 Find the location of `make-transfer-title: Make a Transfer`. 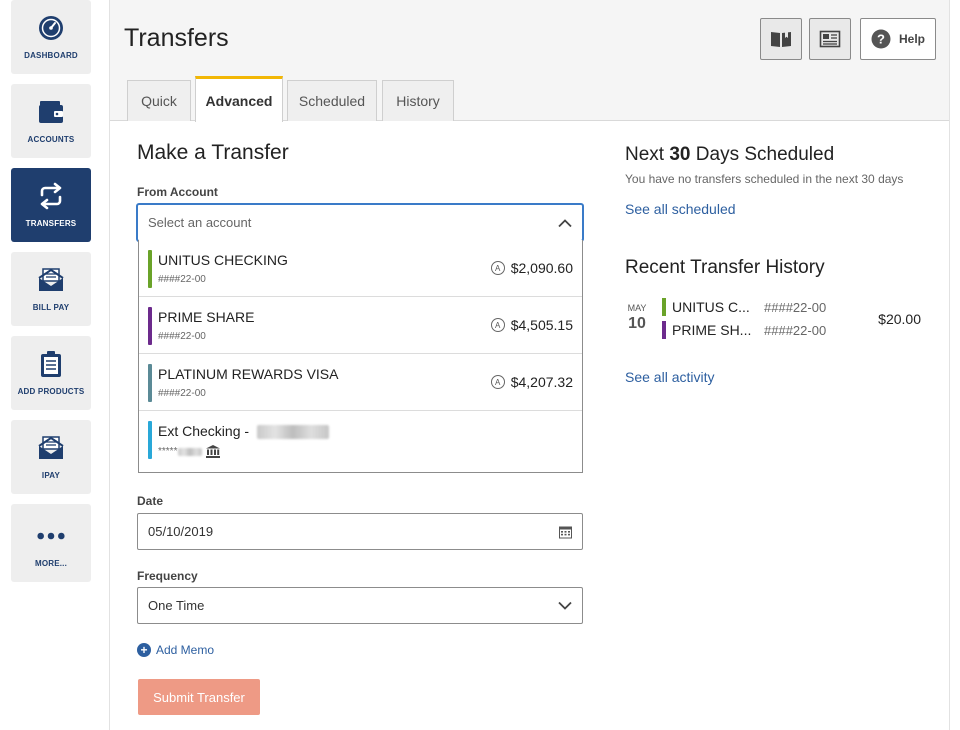

make-transfer-title: Make a Transfer is located at coordinates (213, 152).